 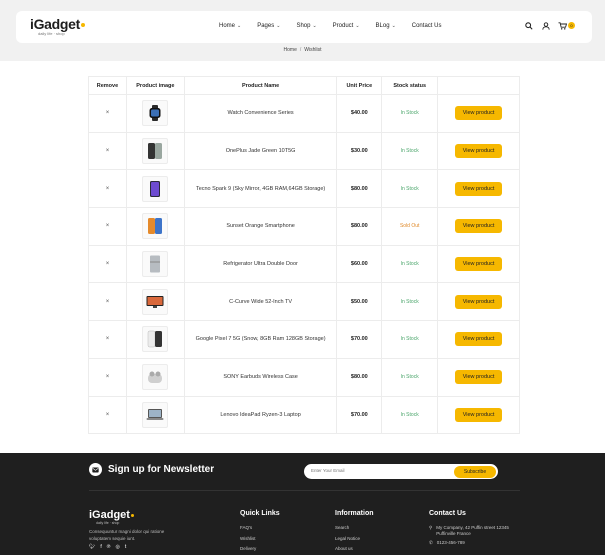 I want to click on header-action, so click(x=478, y=85).